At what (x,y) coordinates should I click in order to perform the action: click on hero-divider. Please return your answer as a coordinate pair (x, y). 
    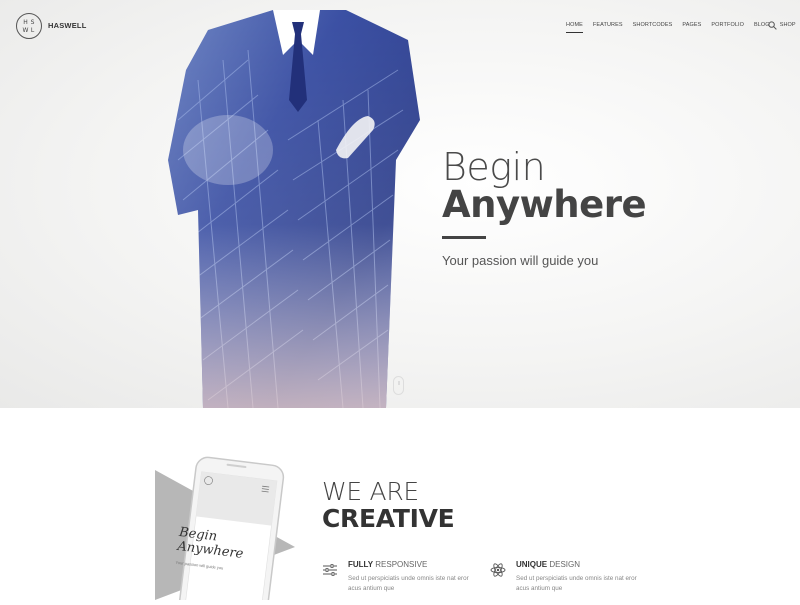
    Looking at the image, I should click on (464, 237).